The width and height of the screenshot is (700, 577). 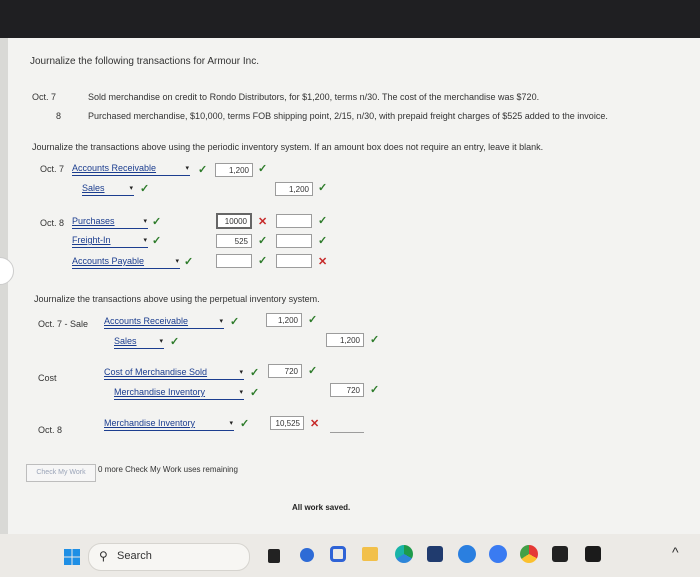 I want to click on browser-icon, so click(x=467, y=554).